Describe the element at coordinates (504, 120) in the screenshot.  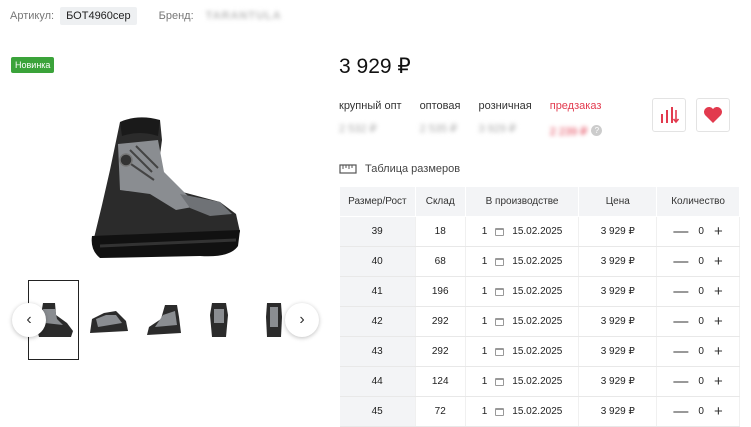
I see `price-level-retail: розничная 3 929 ₽` at that location.